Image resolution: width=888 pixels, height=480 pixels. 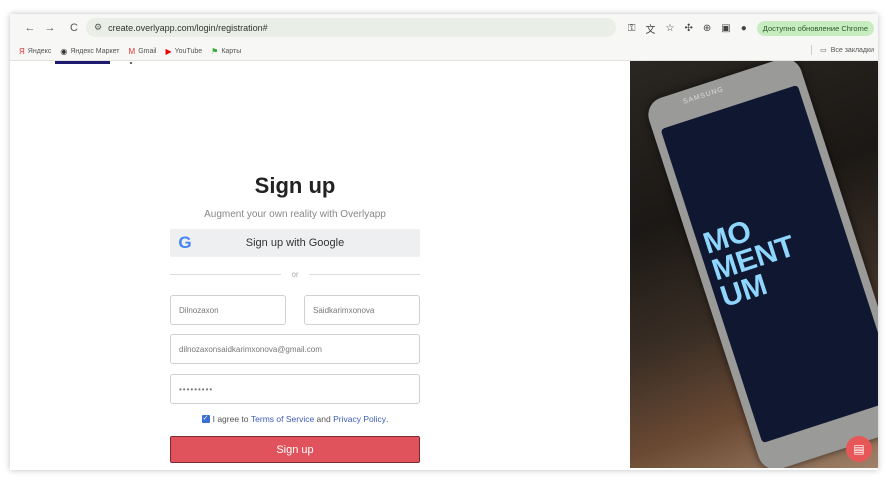 What do you see at coordinates (231, 419) in the screenshot?
I see `agree-text: I agree to` at bounding box center [231, 419].